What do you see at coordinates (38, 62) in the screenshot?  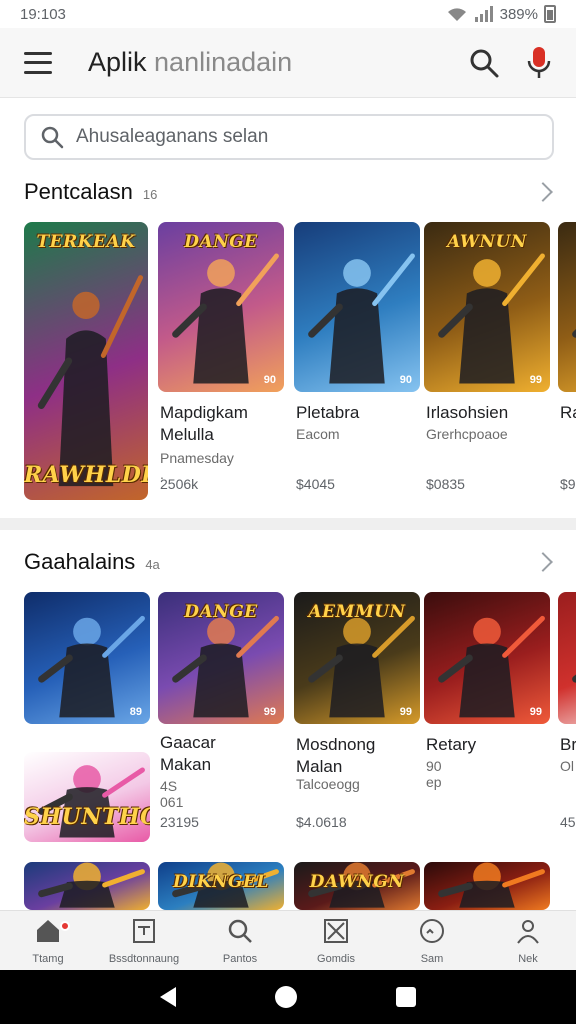 I see `menu-icon` at bounding box center [38, 62].